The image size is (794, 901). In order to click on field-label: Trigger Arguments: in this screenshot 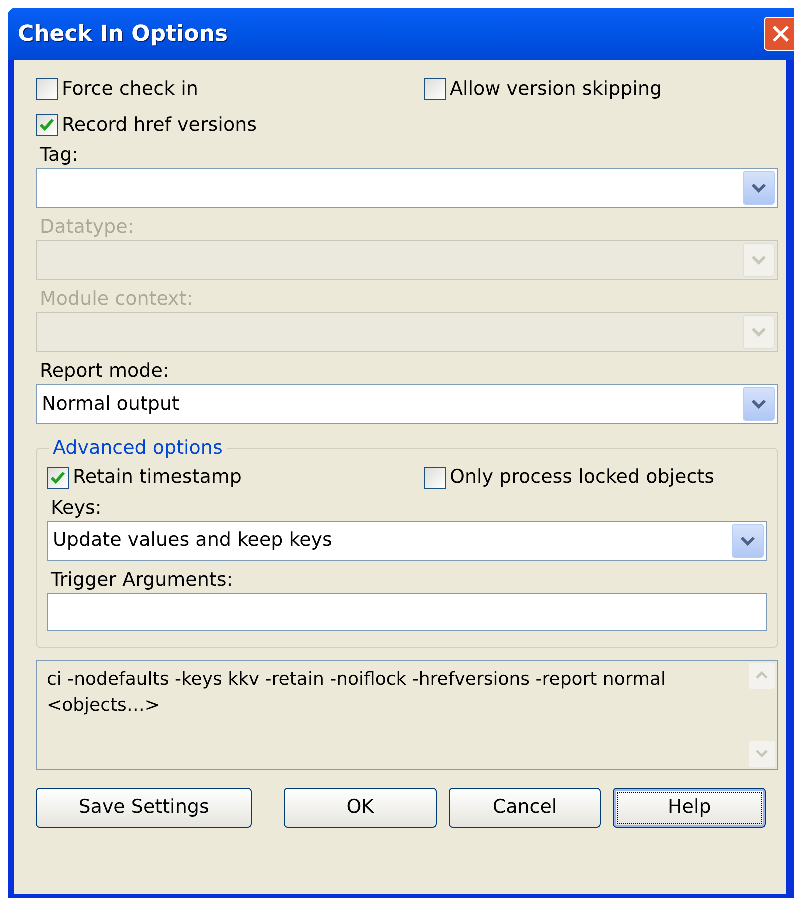, I will do `click(142, 580)`.